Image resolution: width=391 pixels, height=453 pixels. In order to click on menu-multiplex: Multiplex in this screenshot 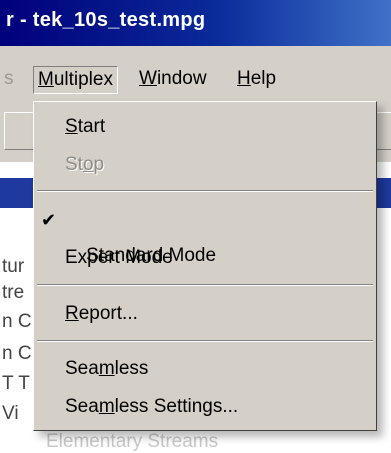, I will do `click(75, 80)`.